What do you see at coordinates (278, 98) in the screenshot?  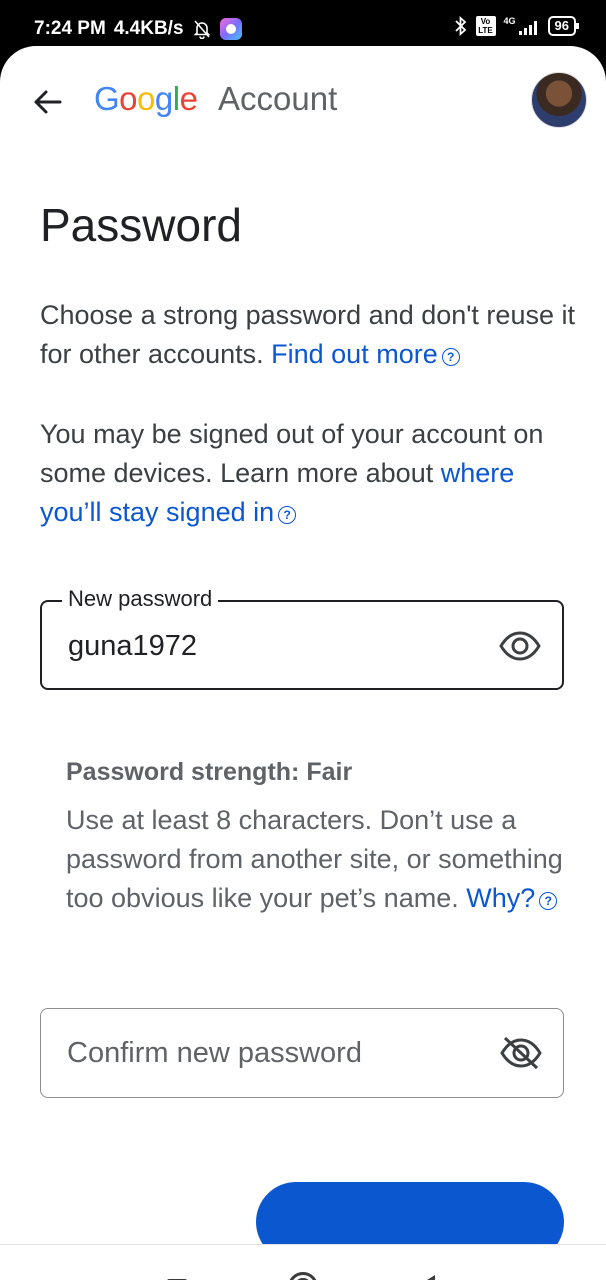 I see `account-word: Account` at bounding box center [278, 98].